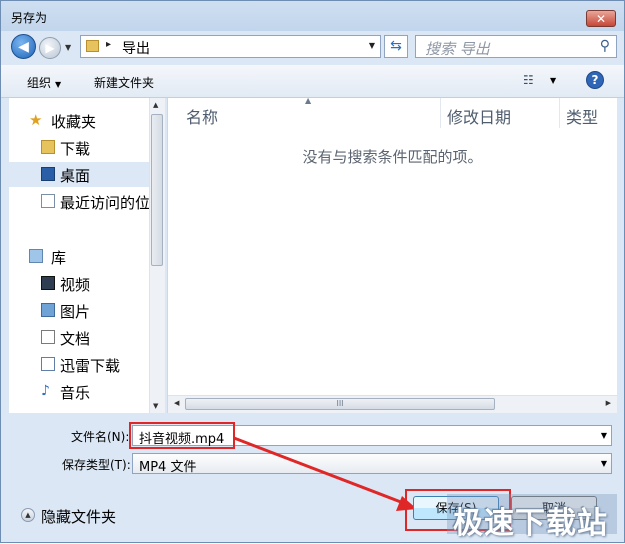 Image resolution: width=625 pixels, height=544 pixels. Describe the element at coordinates (79, 517) in the screenshot. I see `hide-folders-label: 隐藏文件夹` at that location.